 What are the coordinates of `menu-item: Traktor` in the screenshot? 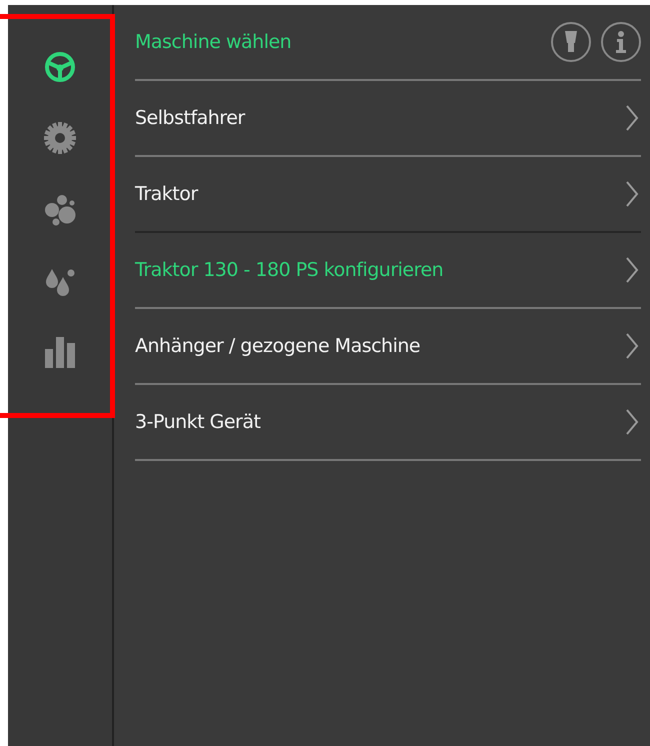 It's located at (388, 195).